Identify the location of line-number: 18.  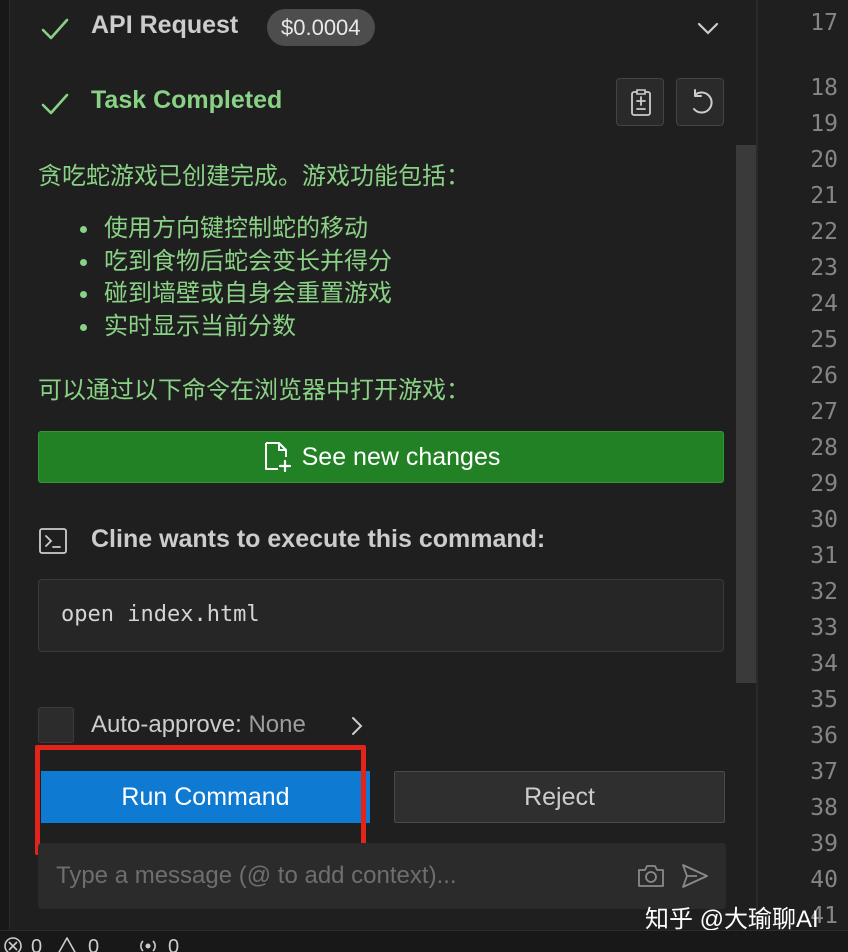
(824, 88).